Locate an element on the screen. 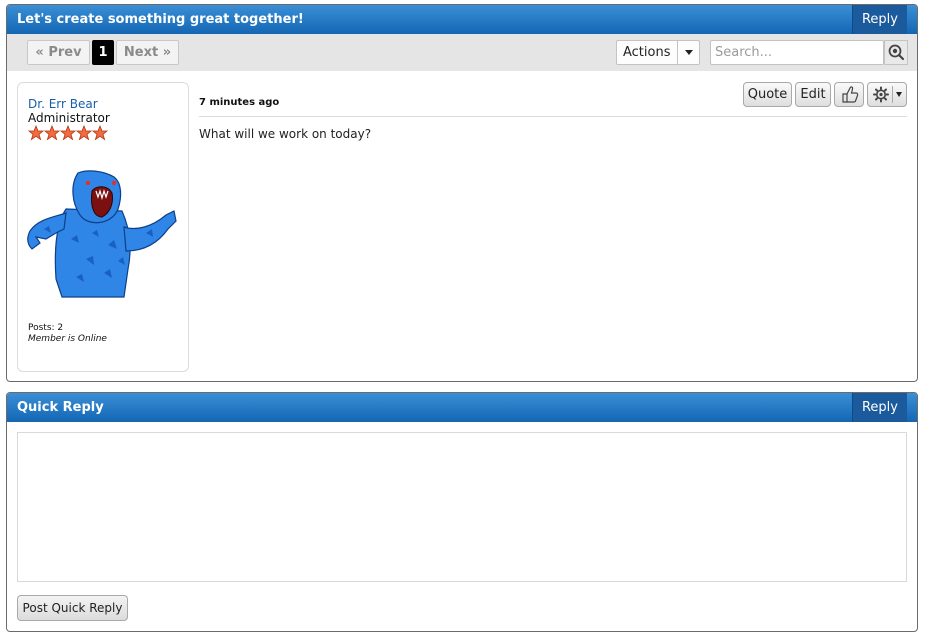  actions-dropdown: Actions is located at coordinates (658, 52).